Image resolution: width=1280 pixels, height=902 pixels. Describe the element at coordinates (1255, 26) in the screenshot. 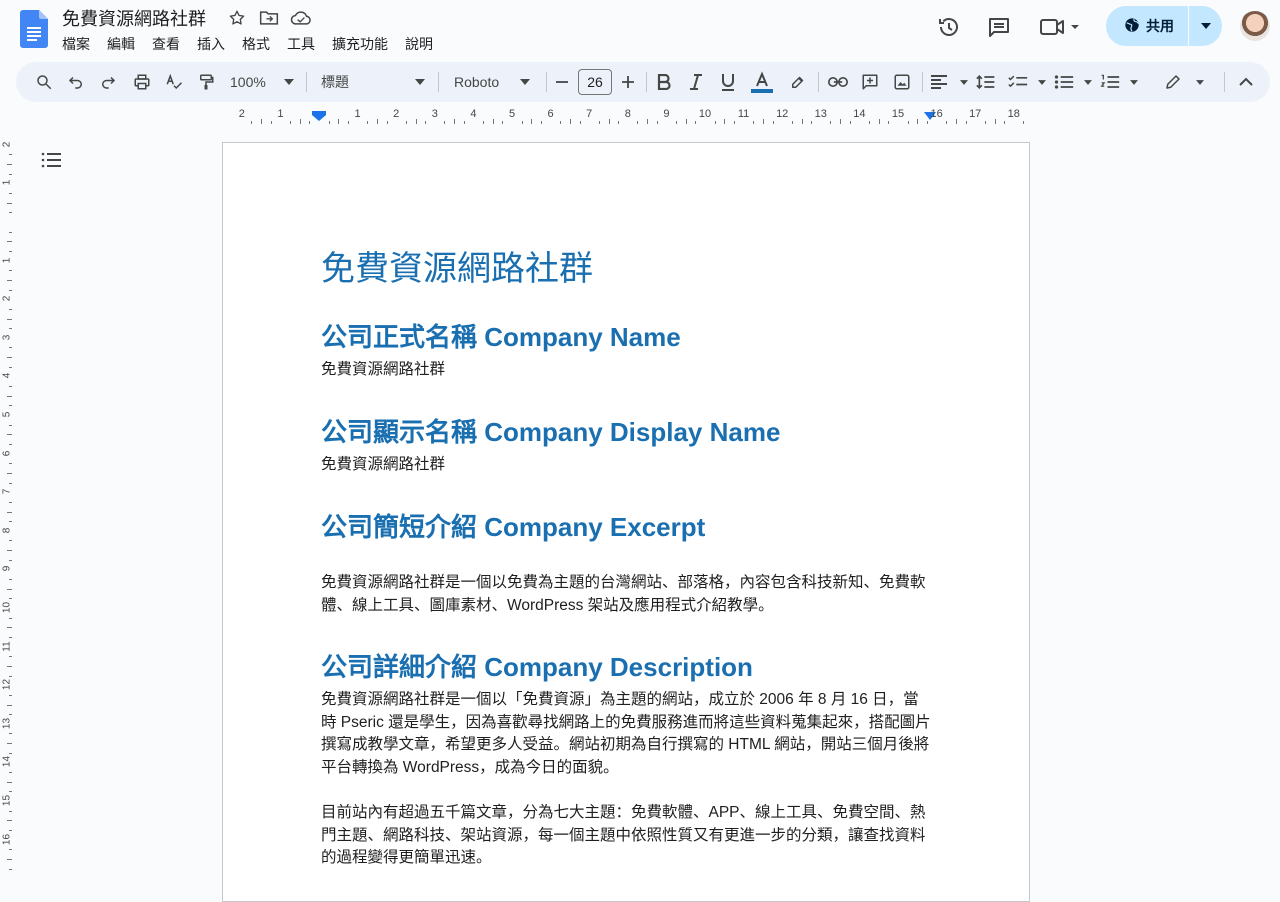

I see `account-avatar` at that location.